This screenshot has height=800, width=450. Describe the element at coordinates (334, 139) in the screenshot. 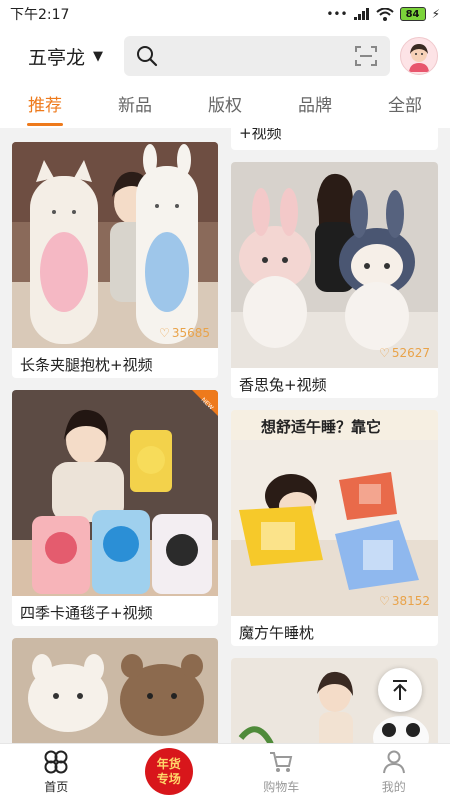

I see `product-card: +视频` at that location.